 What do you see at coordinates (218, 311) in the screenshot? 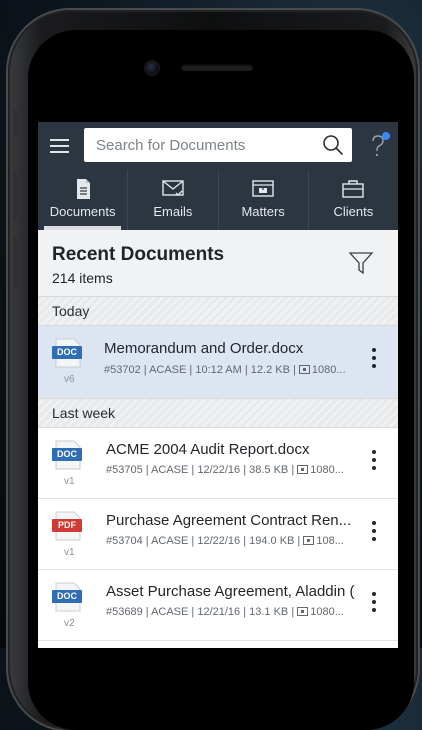
I see `section-header-today: Today` at bounding box center [218, 311].